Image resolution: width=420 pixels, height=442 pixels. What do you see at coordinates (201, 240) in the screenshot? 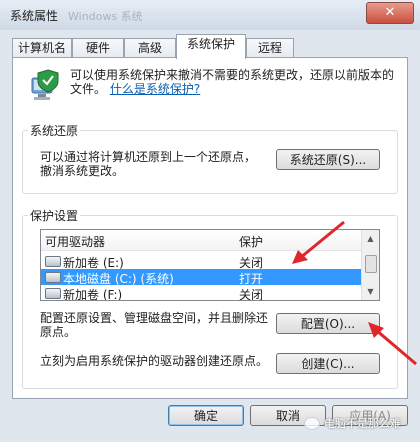
I see `drive-list-header: 可用驱动器 保护` at bounding box center [201, 240].